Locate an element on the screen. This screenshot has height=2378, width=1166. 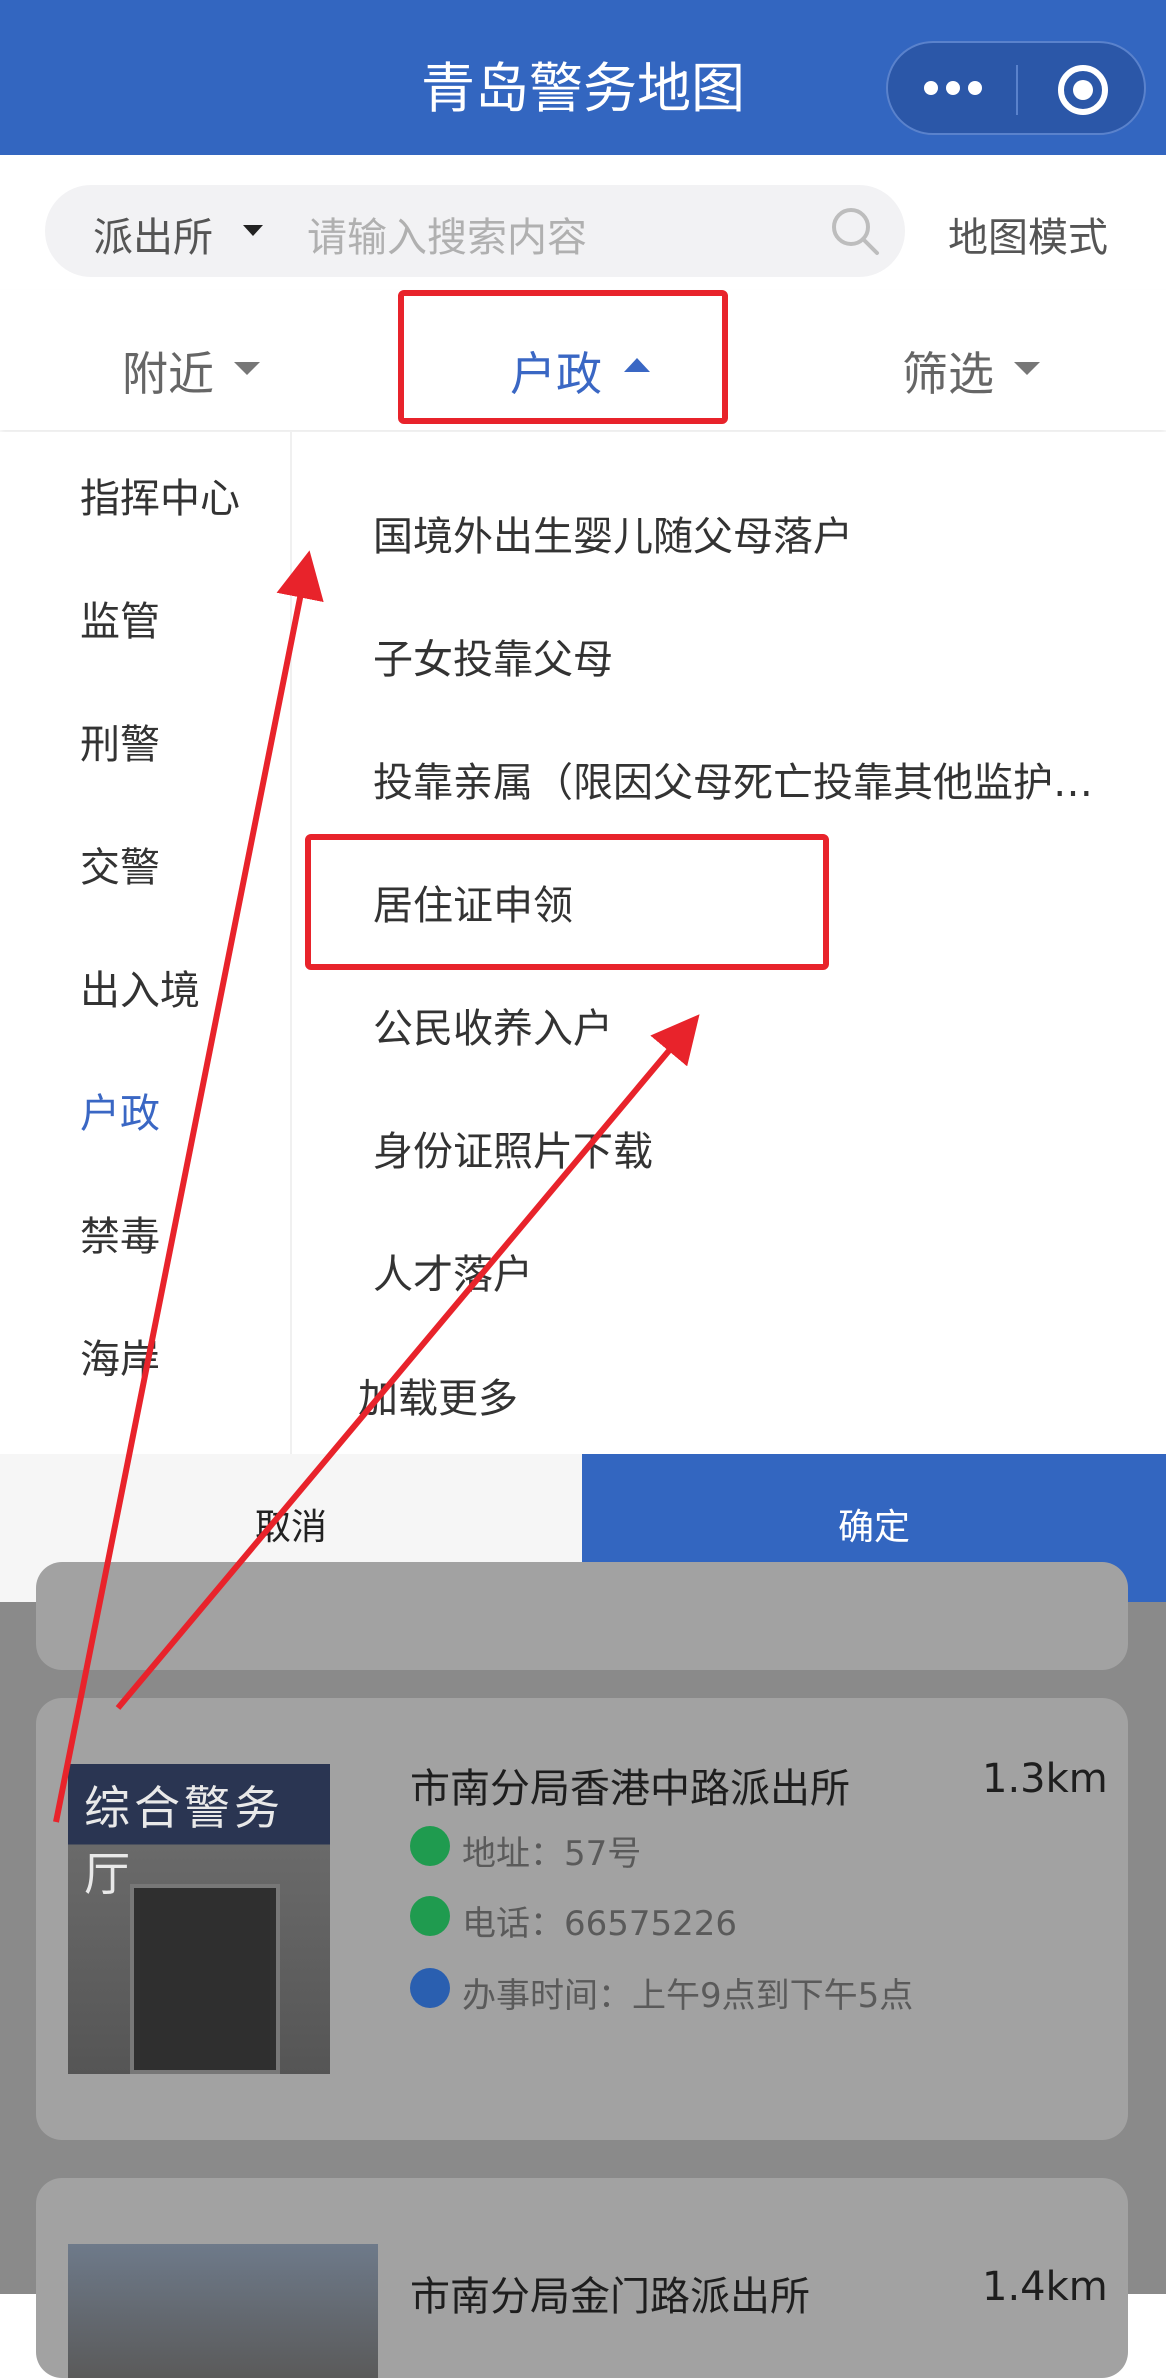
station-distance: 1.4km is located at coordinates (1045, 2287).